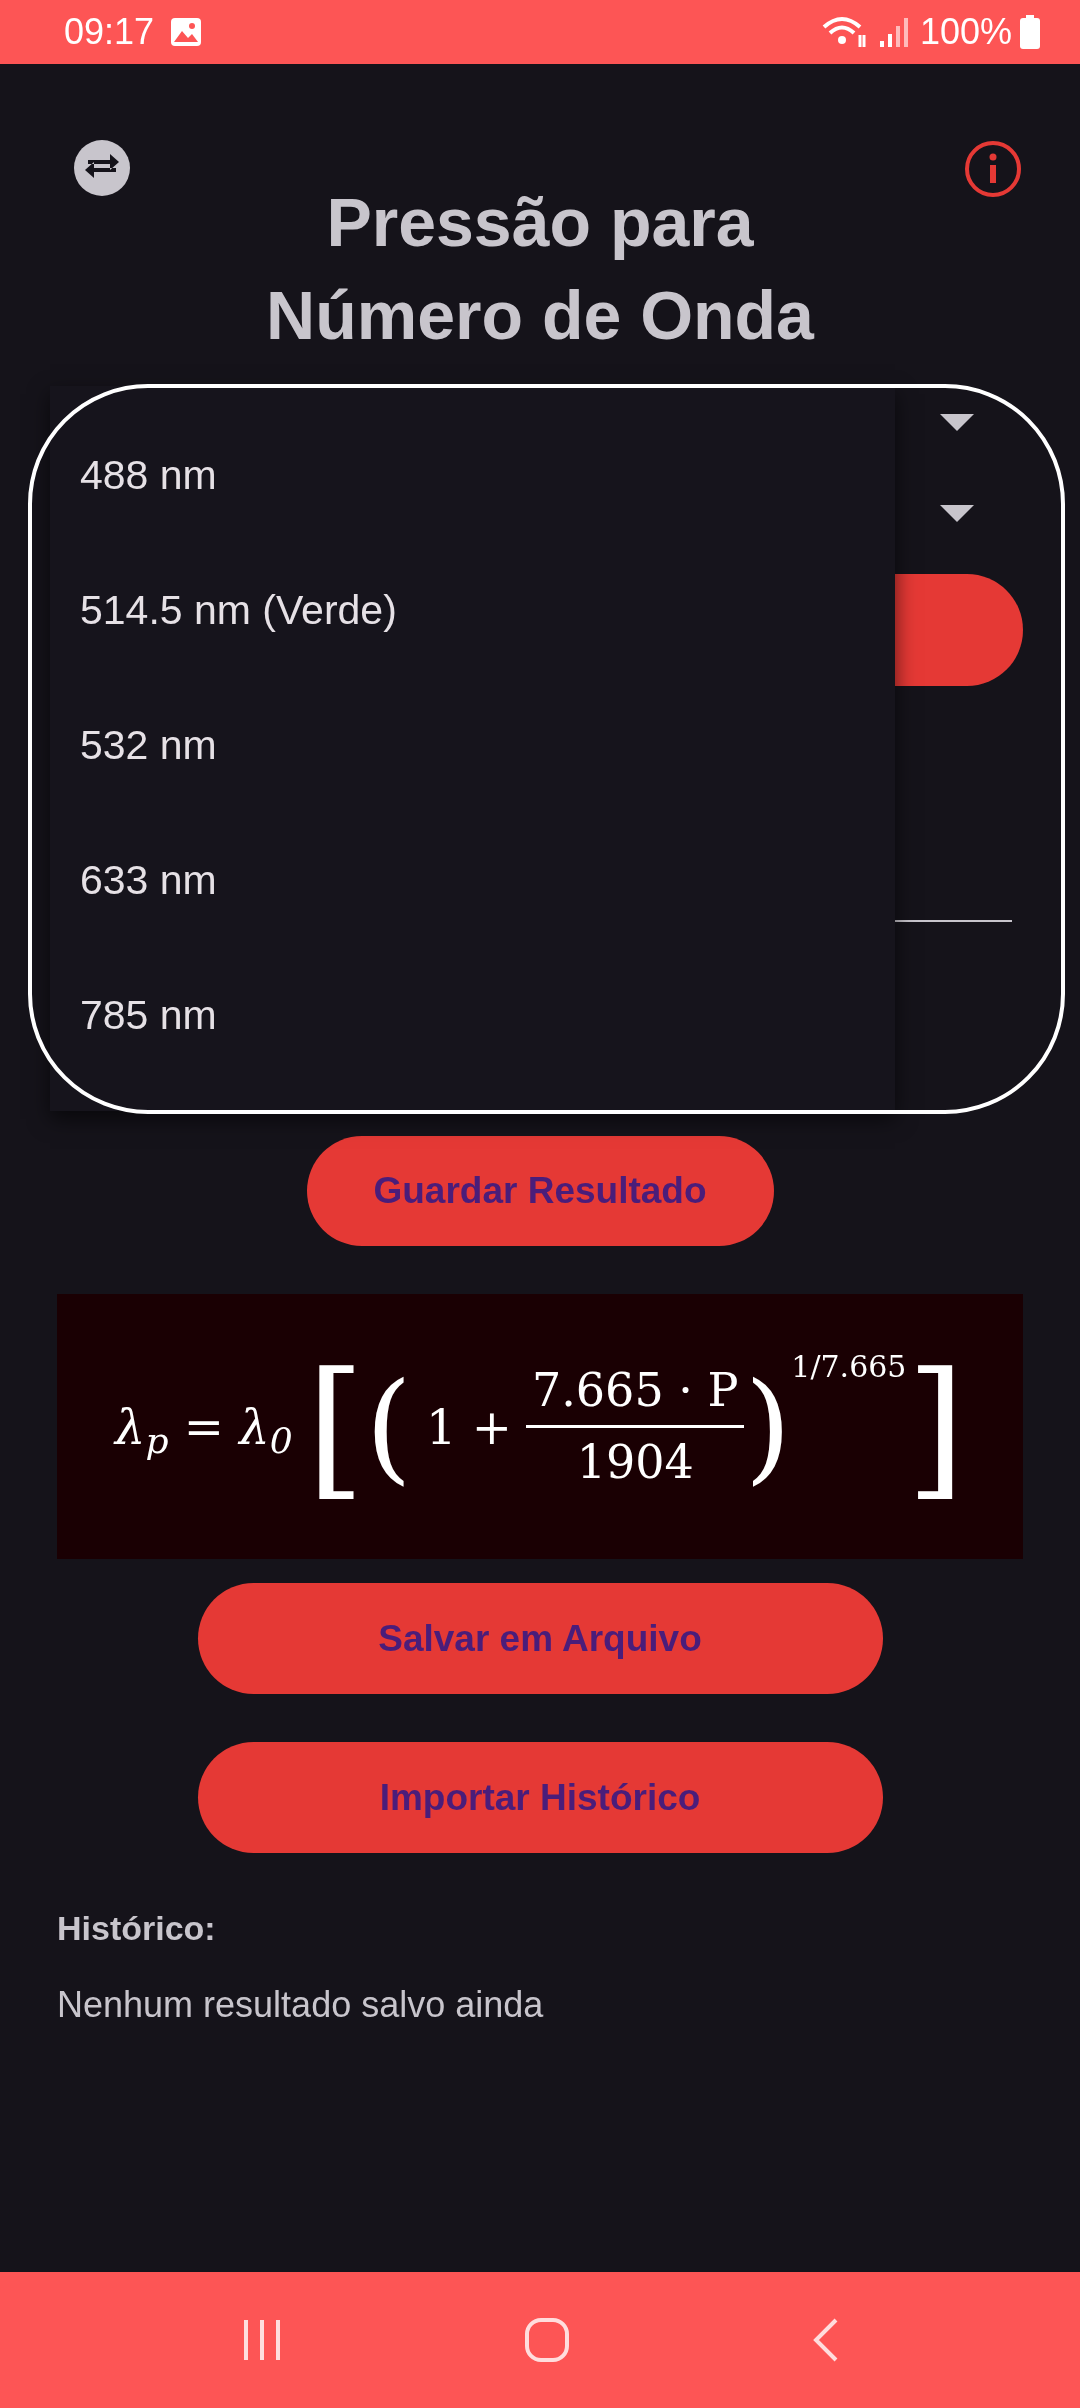 Image resolution: width=1080 pixels, height=2408 pixels. Describe the element at coordinates (472, 610) in the screenshot. I see `menu-item: 514.5 nm (Verde)` at that location.